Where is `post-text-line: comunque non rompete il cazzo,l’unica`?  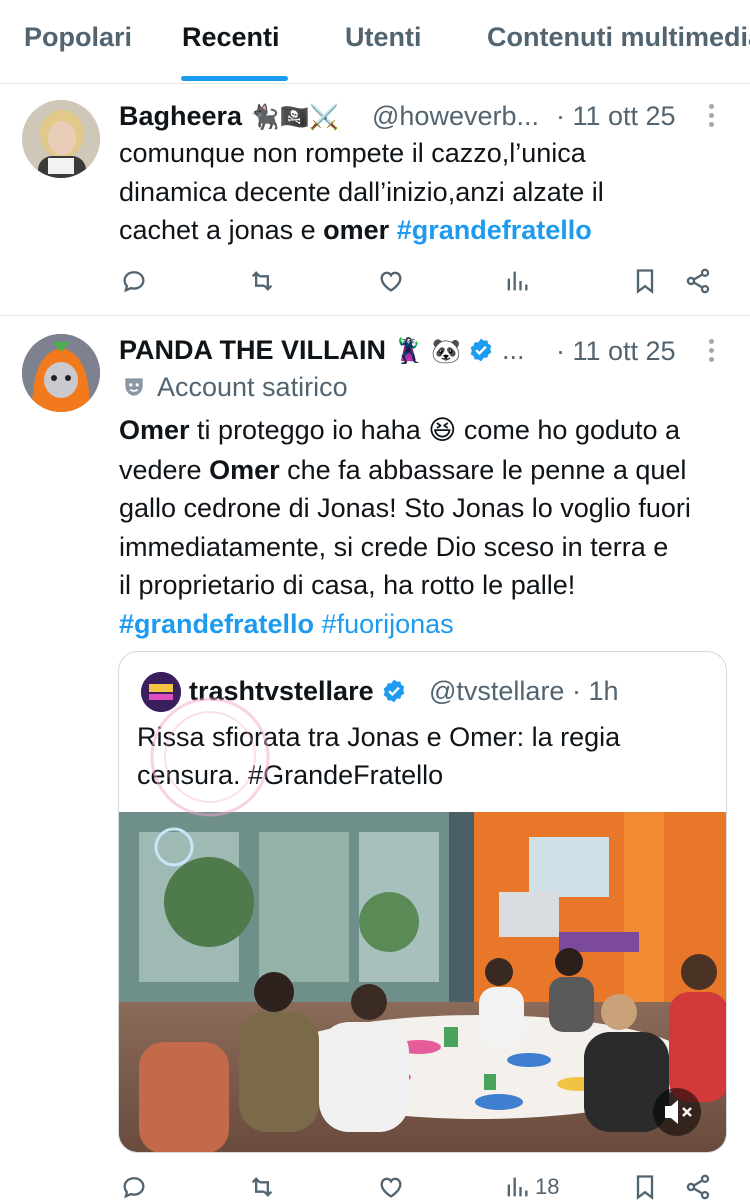
post-text-line: comunque non rompete il cazzo,l’unica is located at coordinates (352, 153).